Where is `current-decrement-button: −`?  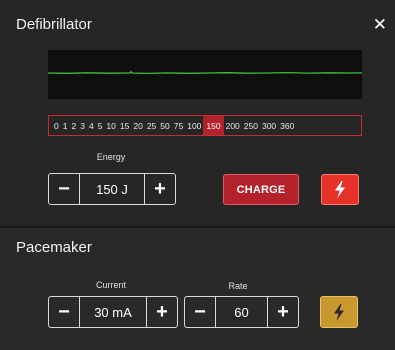
current-decrement-button: − is located at coordinates (64, 312).